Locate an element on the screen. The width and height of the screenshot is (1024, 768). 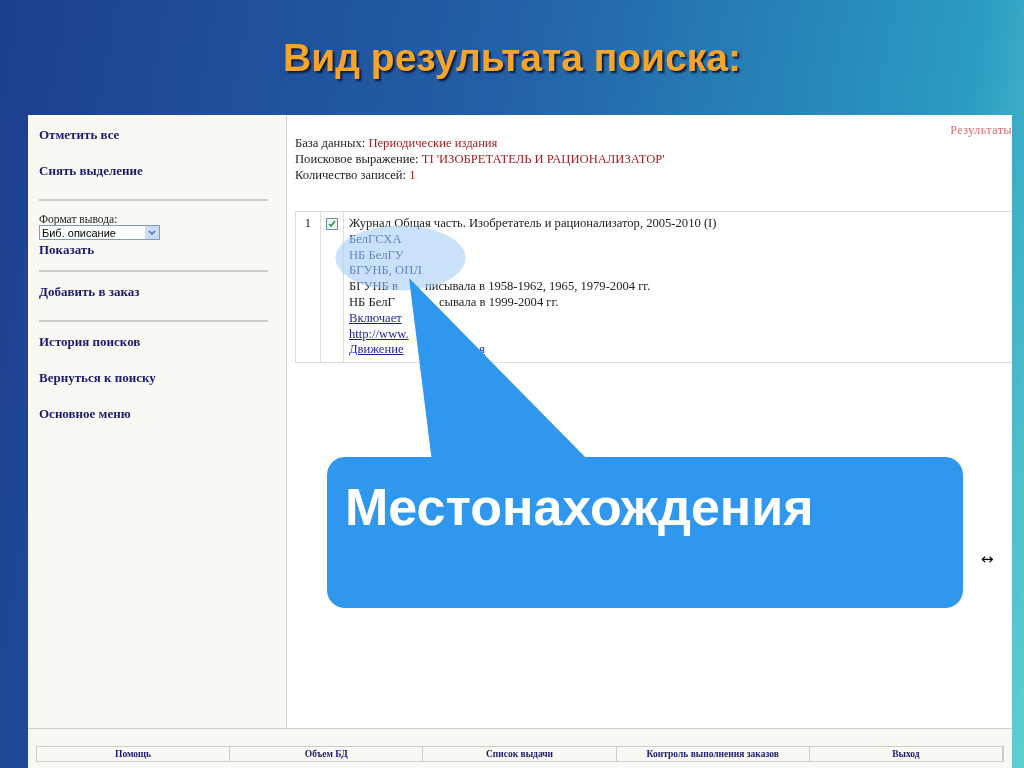
search-info-text: Количество записей: 1 is located at coordinates (355, 175).